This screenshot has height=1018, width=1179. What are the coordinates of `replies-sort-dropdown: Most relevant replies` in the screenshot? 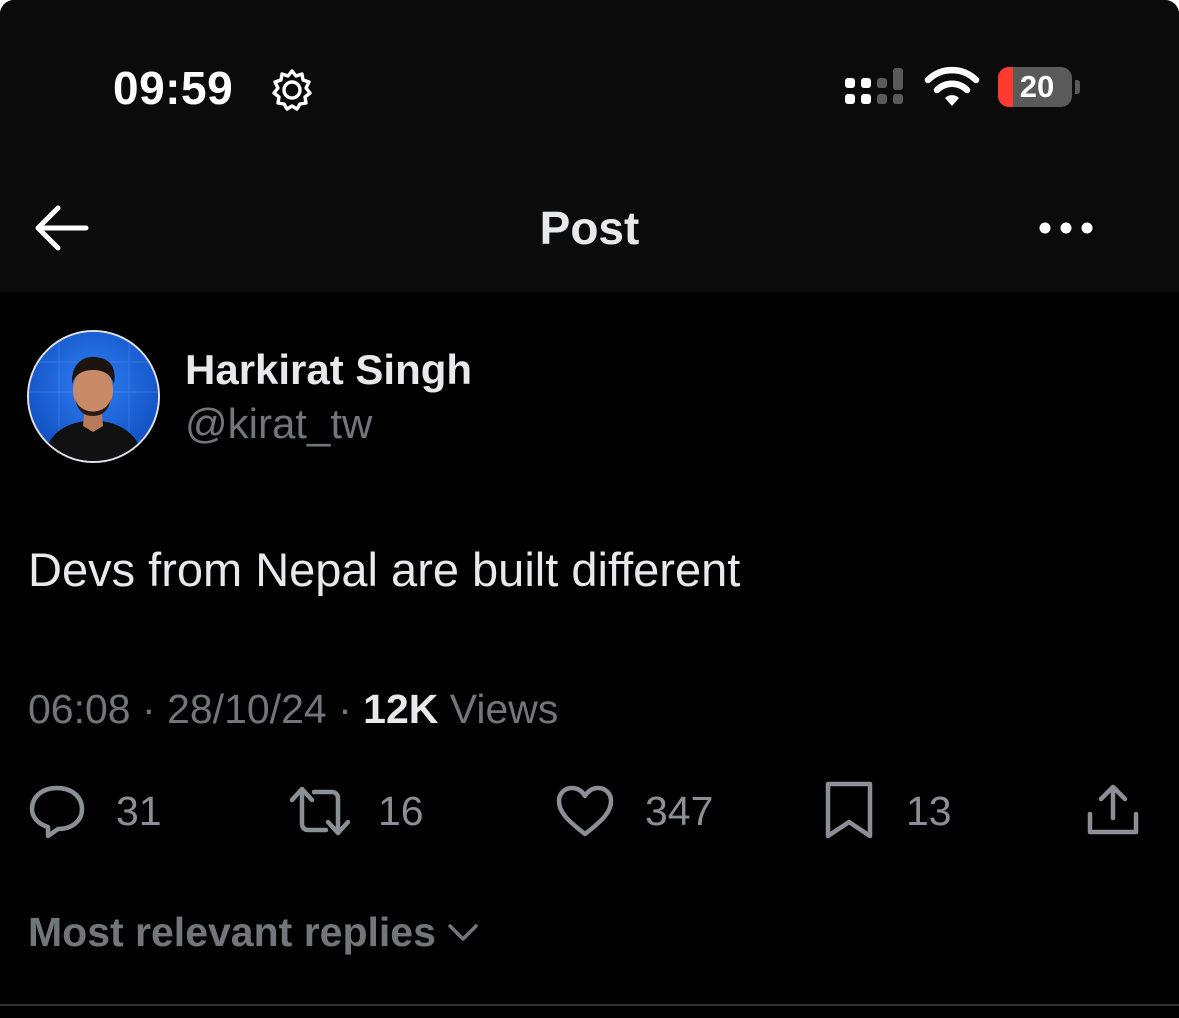 It's located at (255, 932).